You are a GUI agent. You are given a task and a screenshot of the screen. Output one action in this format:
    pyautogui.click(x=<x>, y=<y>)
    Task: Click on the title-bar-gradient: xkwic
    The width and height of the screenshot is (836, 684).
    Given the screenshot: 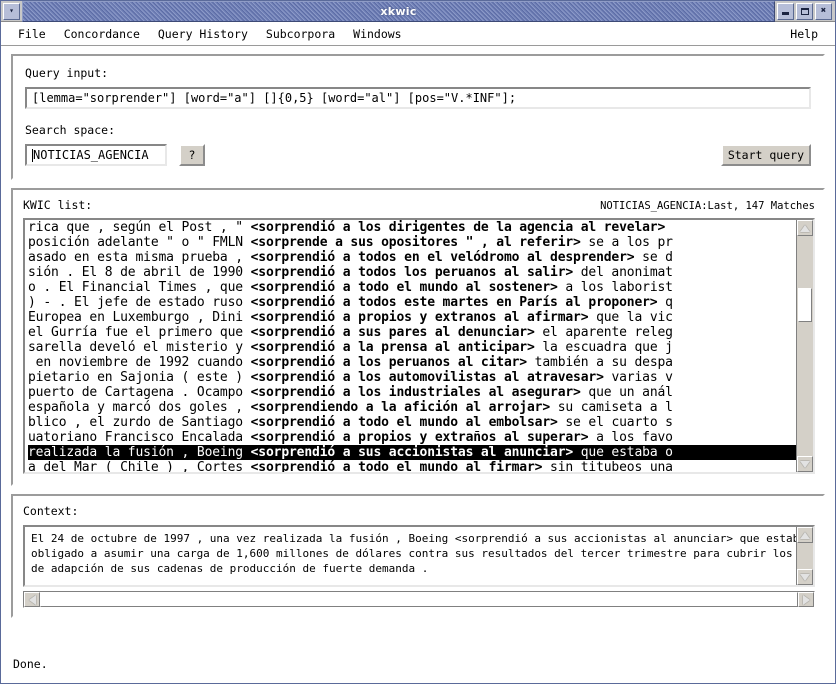 What is the action you would take?
    pyautogui.click(x=398, y=11)
    